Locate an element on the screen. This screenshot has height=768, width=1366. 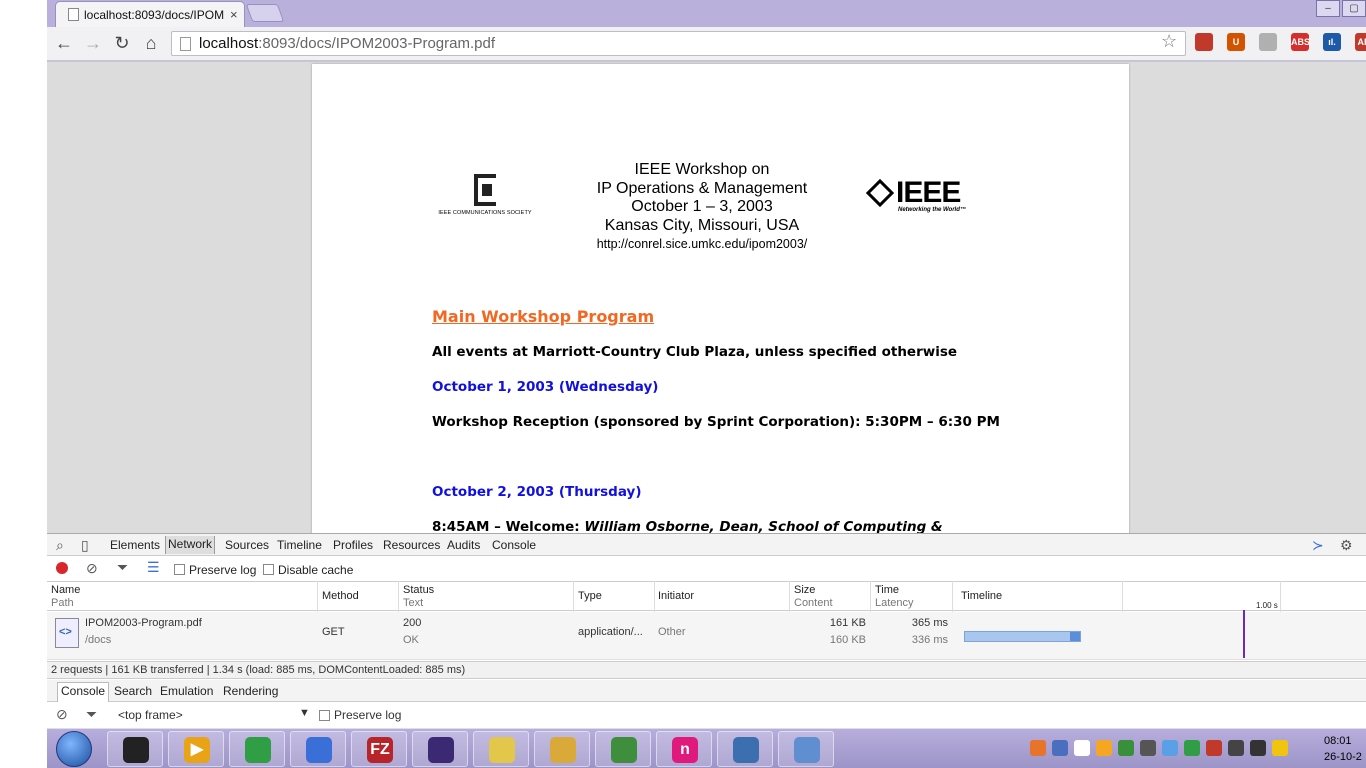
list-view-icon: ☰ is located at coordinates (153, 567).